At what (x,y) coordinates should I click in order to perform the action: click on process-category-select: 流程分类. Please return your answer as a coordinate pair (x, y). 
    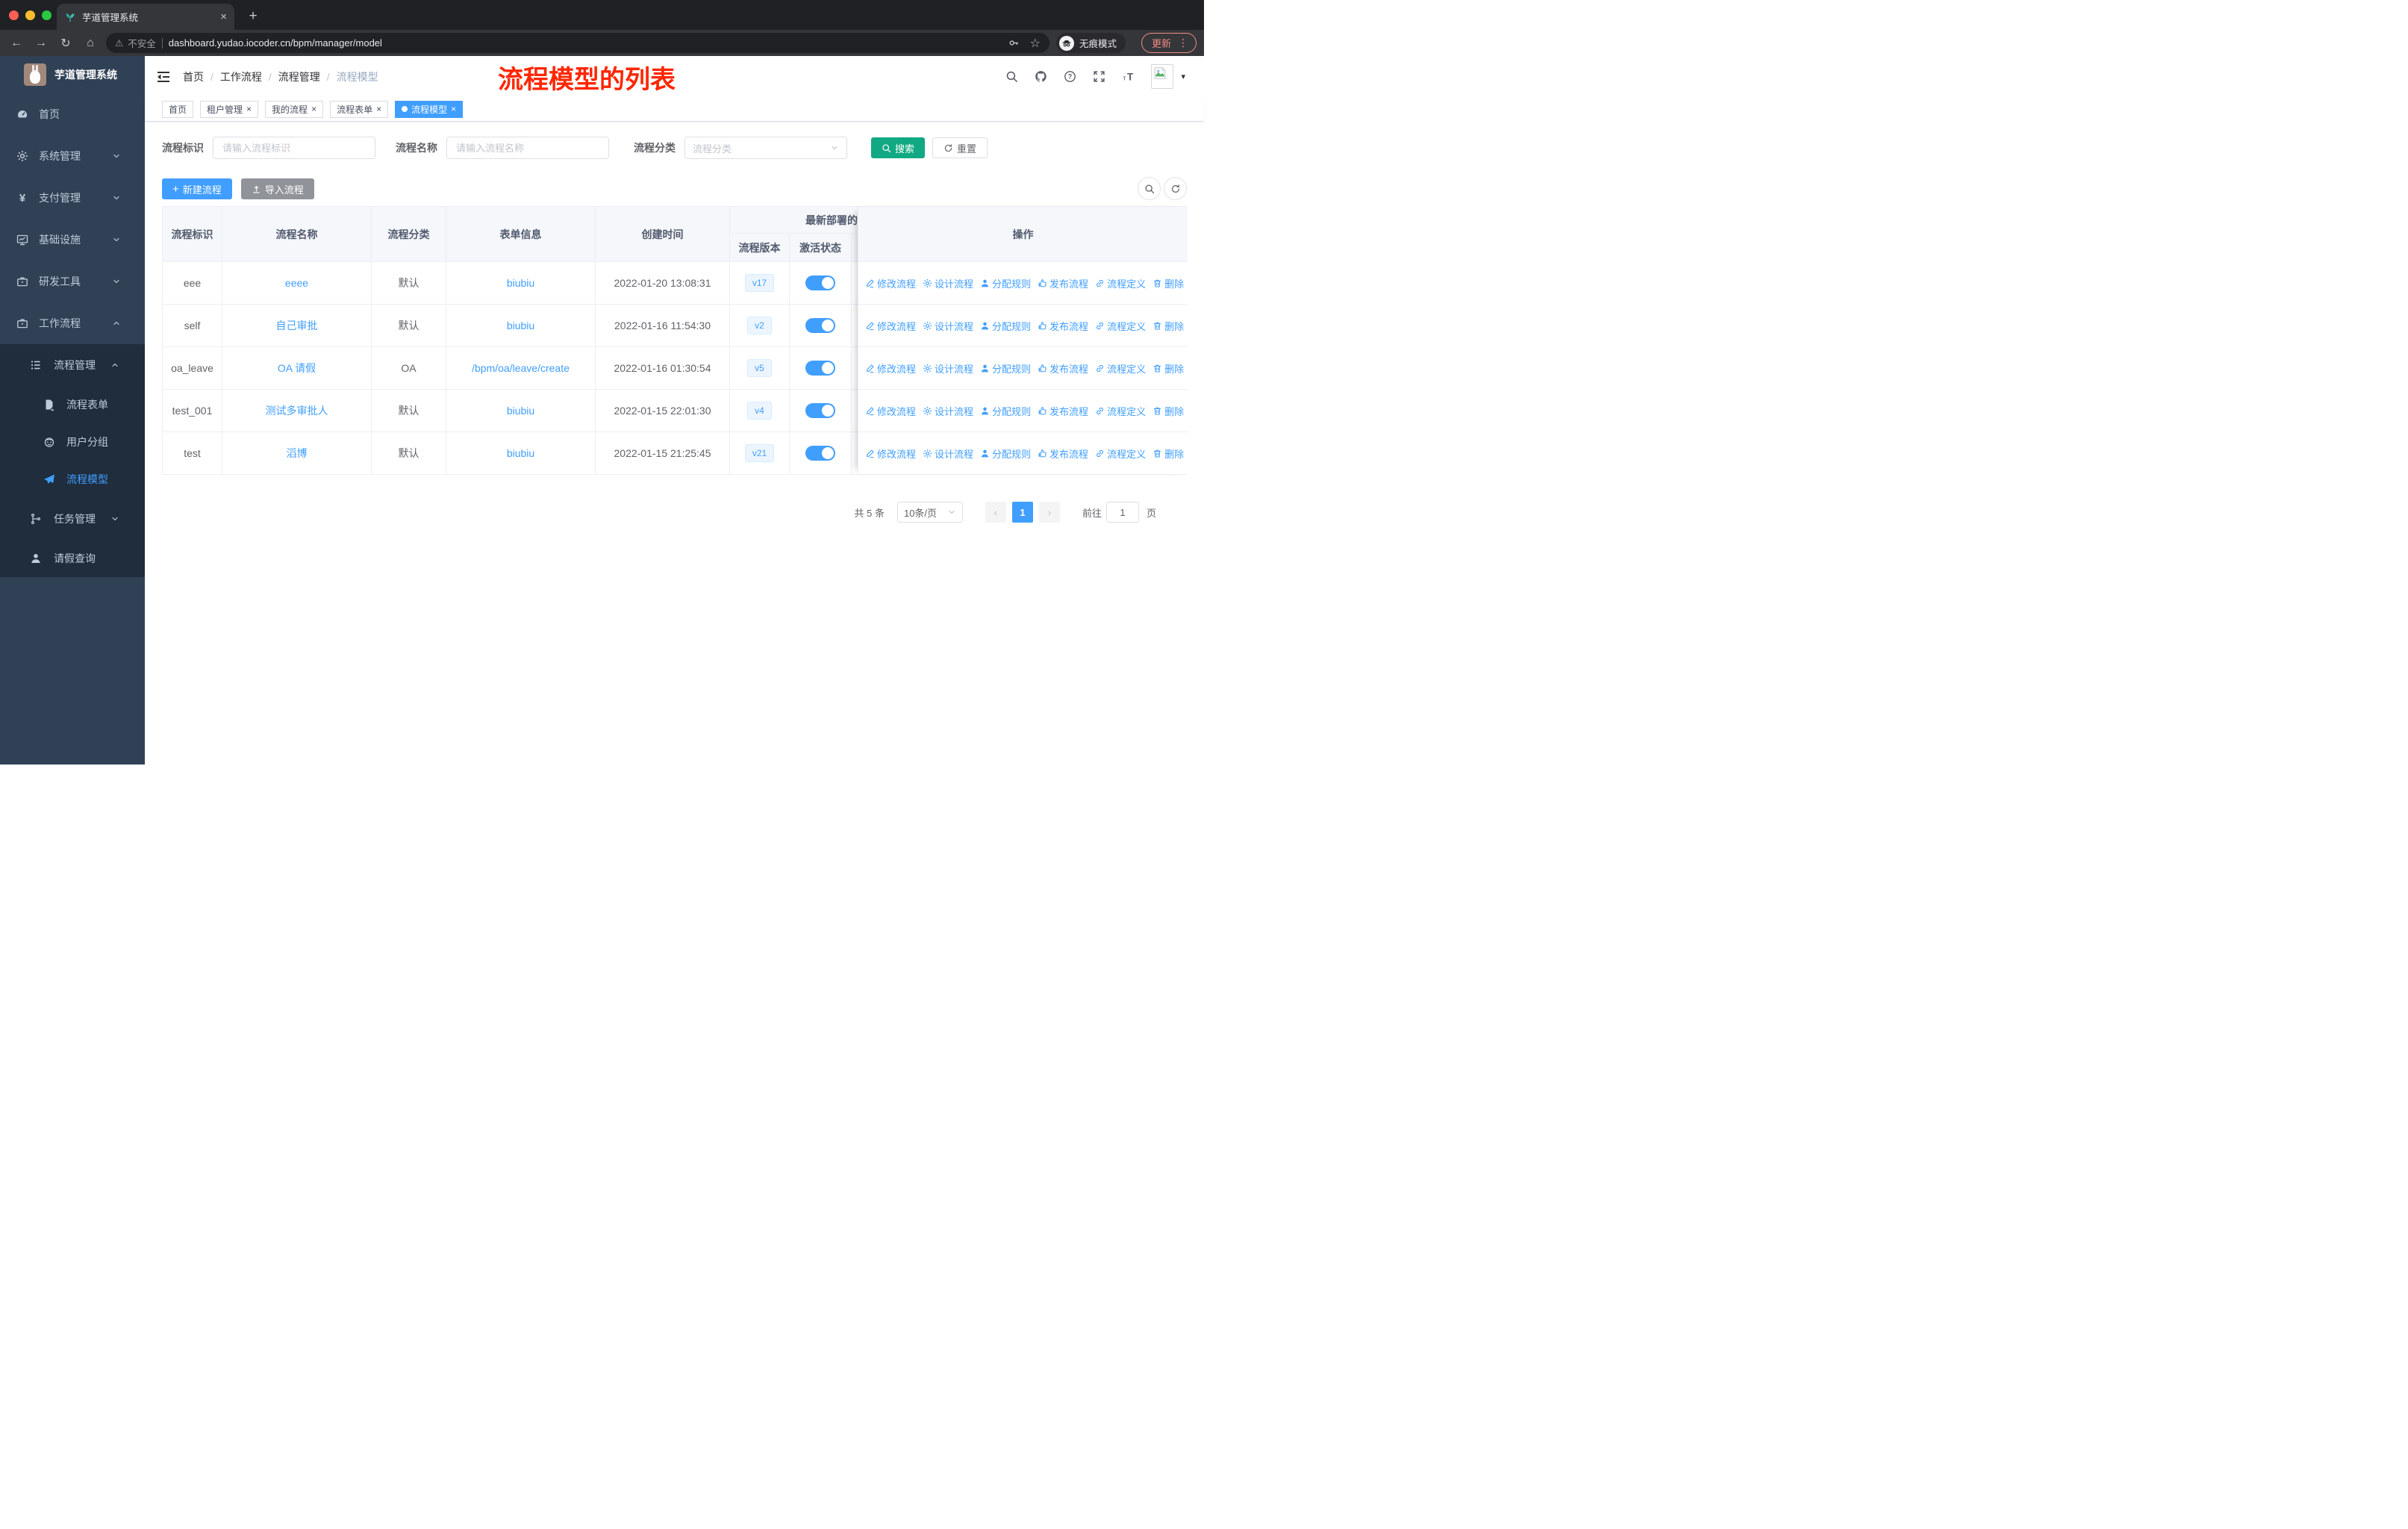
    Looking at the image, I should click on (765, 148).